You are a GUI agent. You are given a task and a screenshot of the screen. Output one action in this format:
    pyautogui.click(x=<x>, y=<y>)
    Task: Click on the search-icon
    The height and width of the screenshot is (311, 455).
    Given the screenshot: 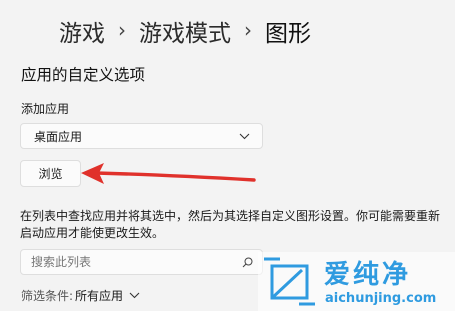 What is the action you would take?
    pyautogui.click(x=247, y=262)
    